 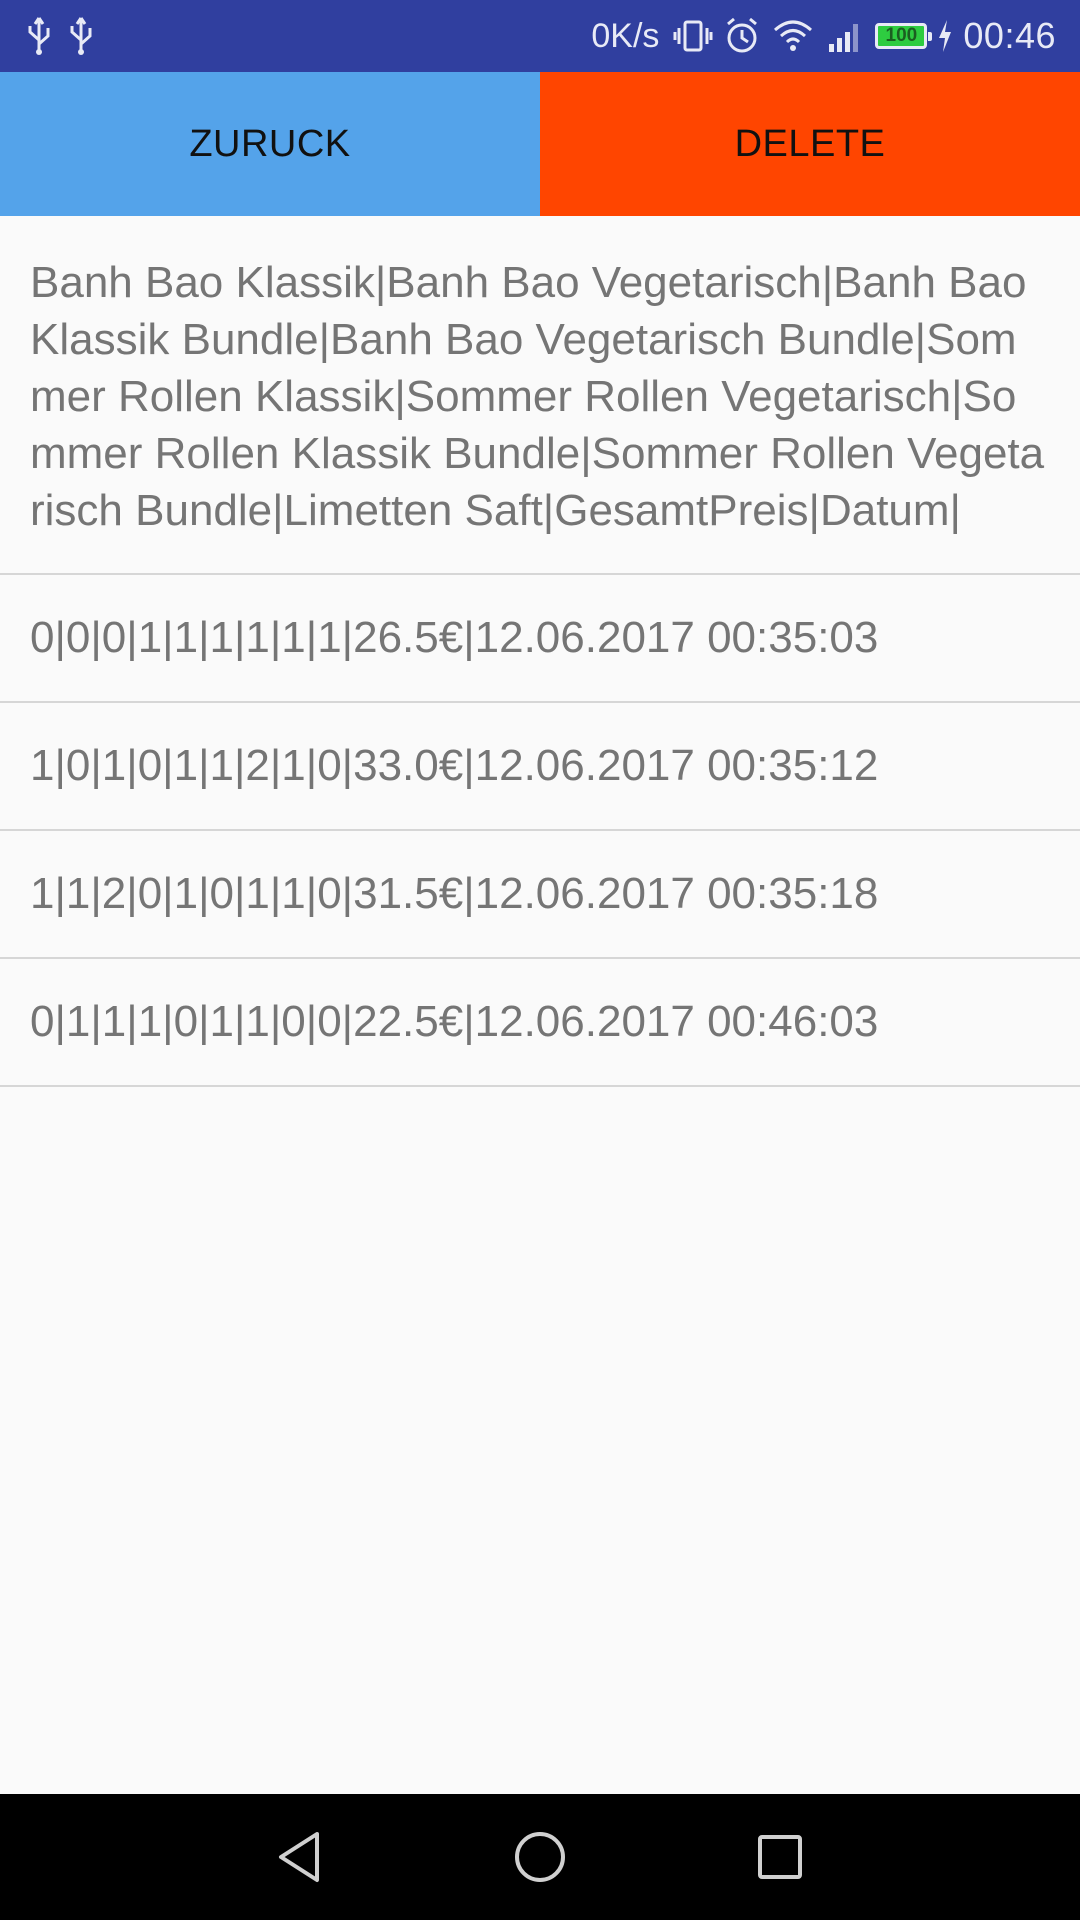 I want to click on signal-icon, so click(x=845, y=36).